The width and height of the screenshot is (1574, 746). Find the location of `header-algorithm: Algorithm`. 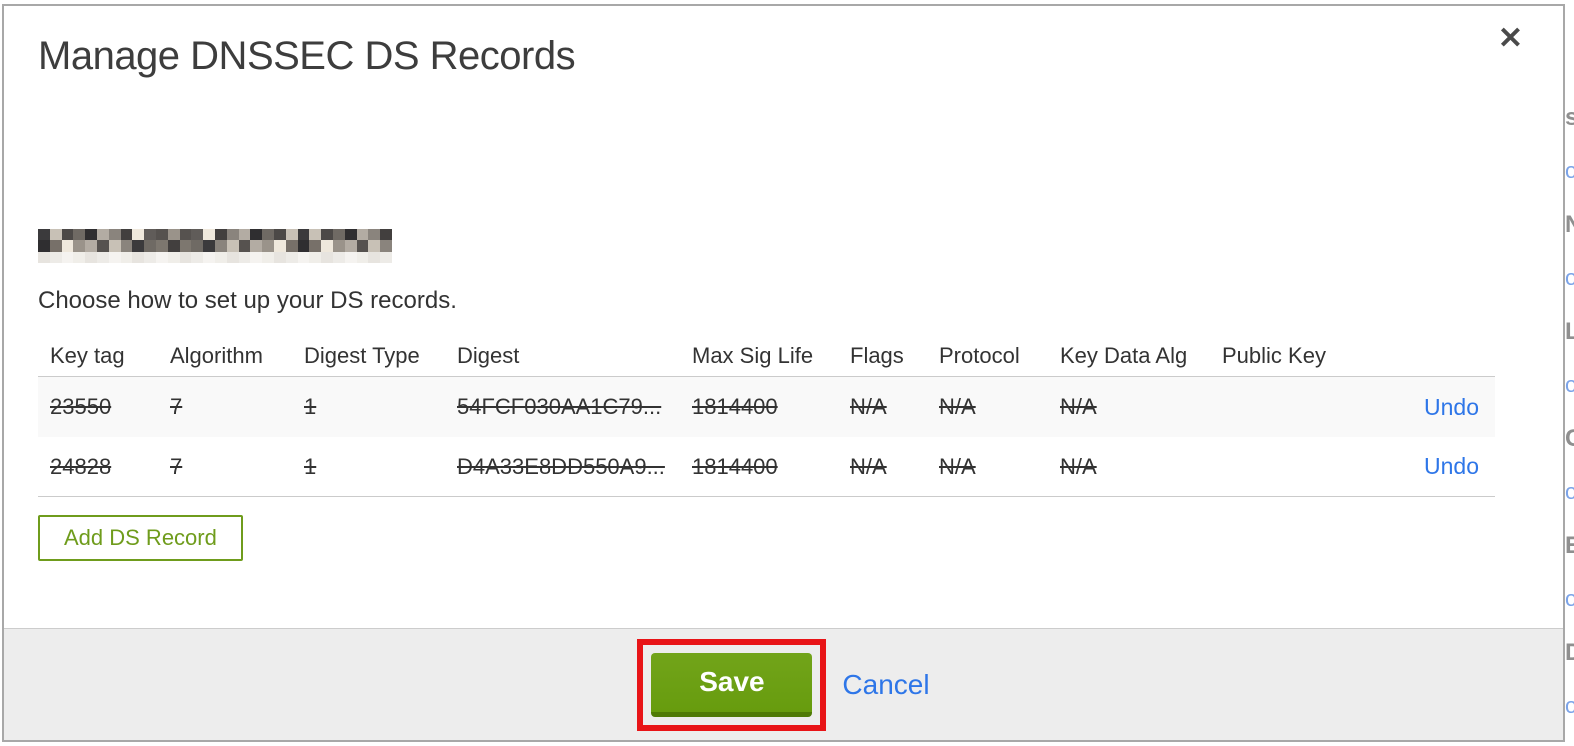

header-algorithm: Algorithm is located at coordinates (216, 355).